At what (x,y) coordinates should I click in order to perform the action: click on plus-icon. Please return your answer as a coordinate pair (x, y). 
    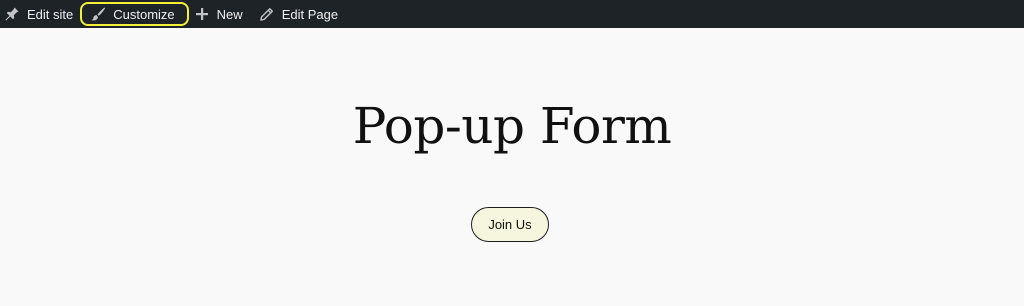
    Looking at the image, I should click on (202, 14).